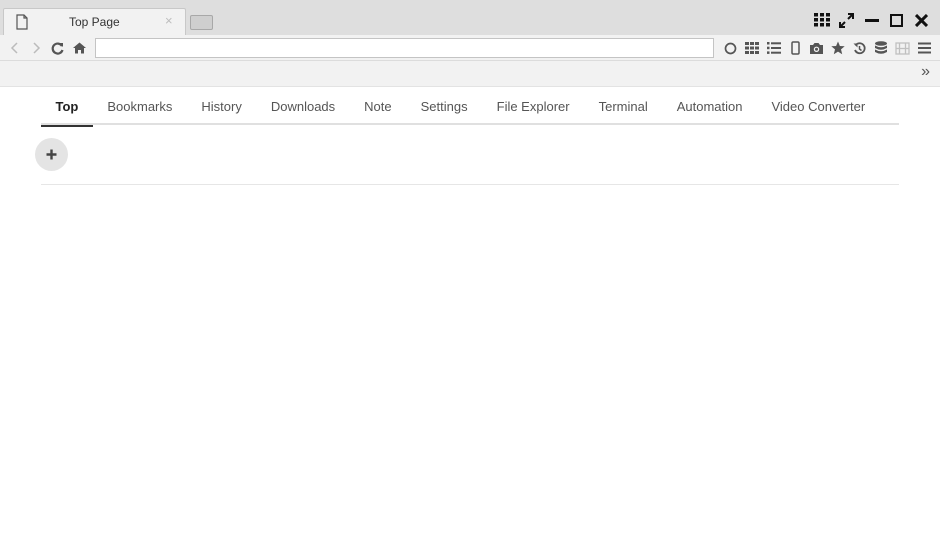 This screenshot has width=940, height=550. I want to click on document-icon, so click(22, 22).